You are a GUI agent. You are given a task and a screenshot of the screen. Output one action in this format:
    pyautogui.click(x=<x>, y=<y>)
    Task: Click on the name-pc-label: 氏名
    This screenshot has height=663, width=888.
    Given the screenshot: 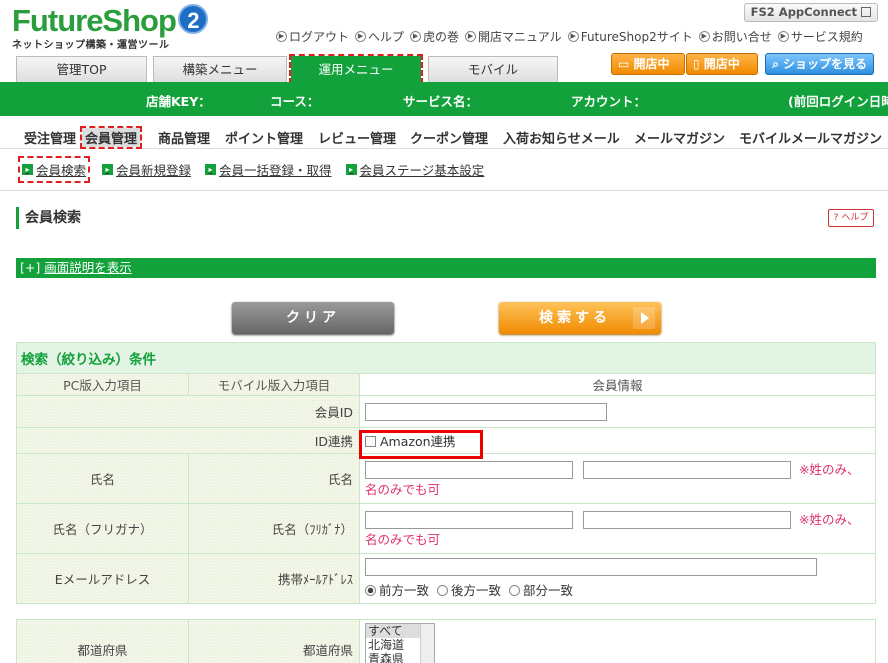 What is the action you would take?
    pyautogui.click(x=102, y=478)
    